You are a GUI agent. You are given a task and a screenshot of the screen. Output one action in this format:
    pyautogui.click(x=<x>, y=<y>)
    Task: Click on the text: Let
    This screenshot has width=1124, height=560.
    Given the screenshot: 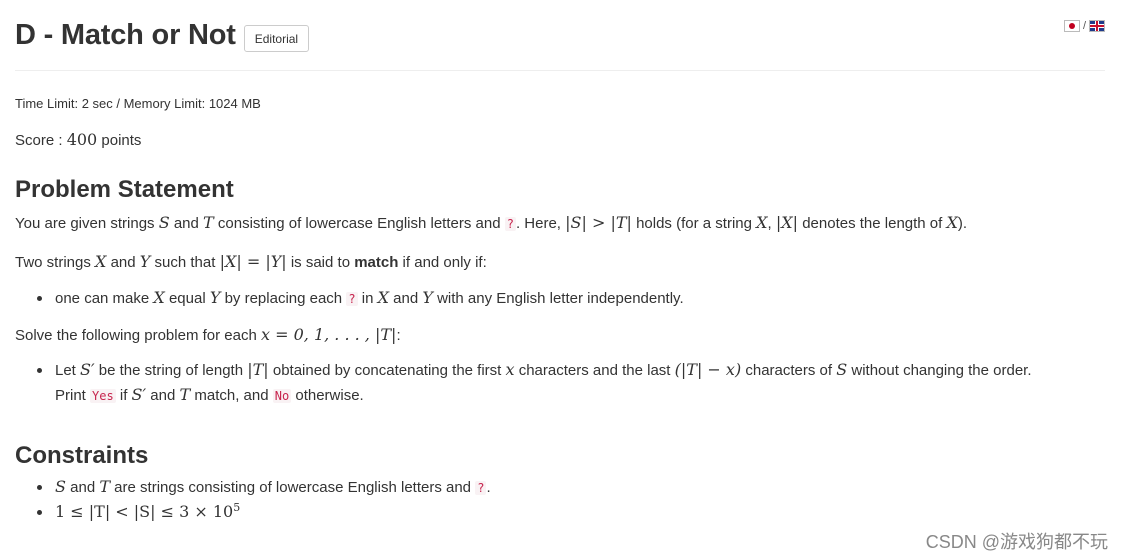 What is the action you would take?
    pyautogui.click(x=68, y=370)
    